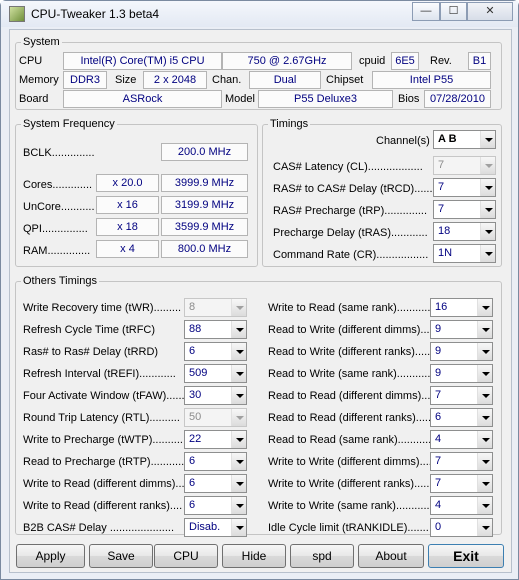 Image resolution: width=519 pixels, height=580 pixels. What do you see at coordinates (127, 205) in the screenshot?
I see `uncore-multiplier: x 16` at bounding box center [127, 205].